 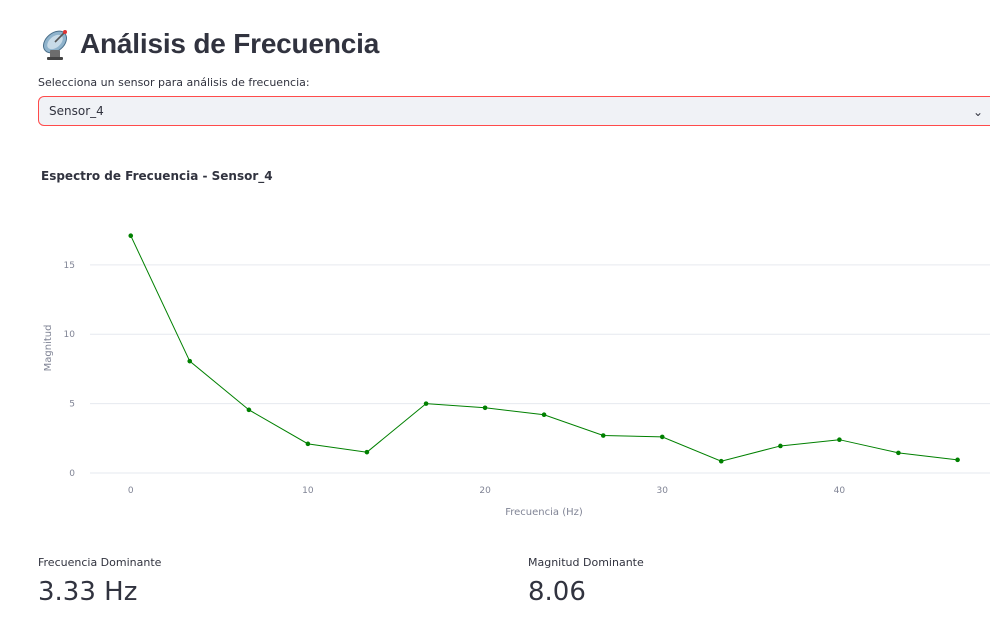 I want to click on x-tick-label: 10, so click(x=308, y=491).